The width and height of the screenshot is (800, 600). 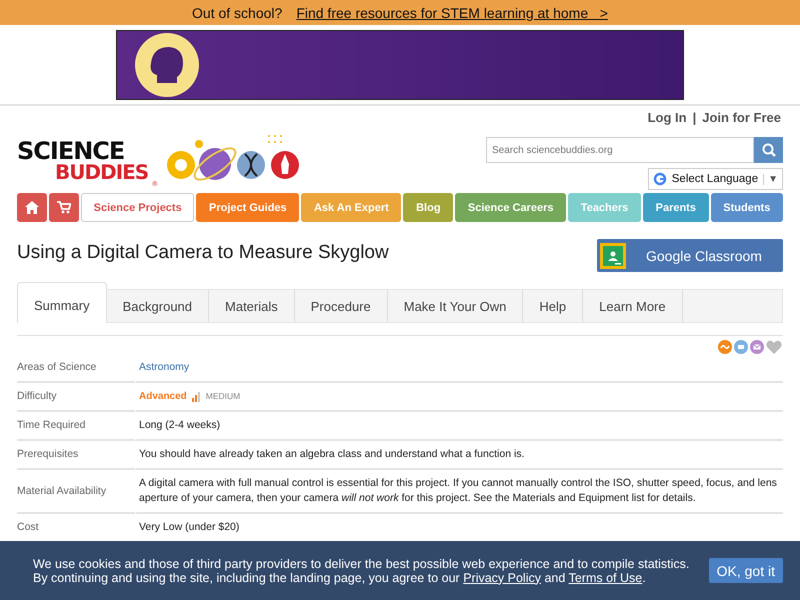 I want to click on privacy-policy-link: Privacy Policy, so click(x=502, y=577).